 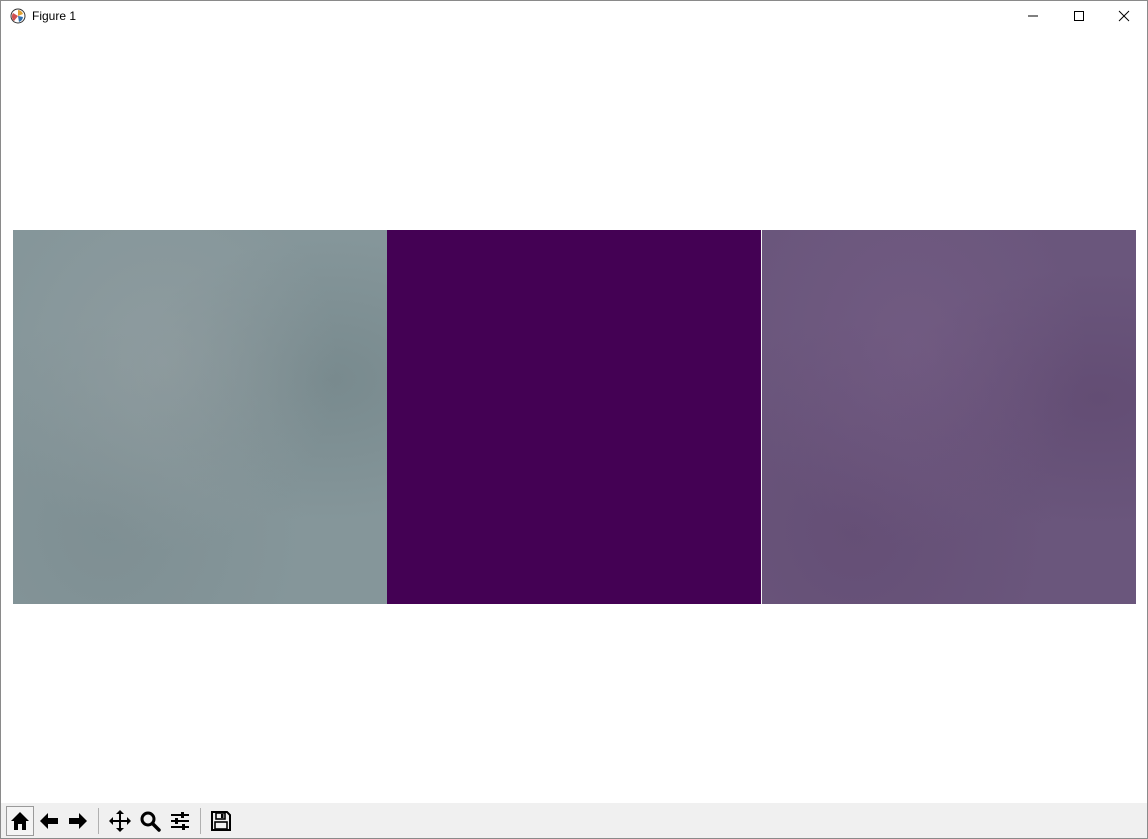 I want to click on pan-button, so click(x=120, y=821).